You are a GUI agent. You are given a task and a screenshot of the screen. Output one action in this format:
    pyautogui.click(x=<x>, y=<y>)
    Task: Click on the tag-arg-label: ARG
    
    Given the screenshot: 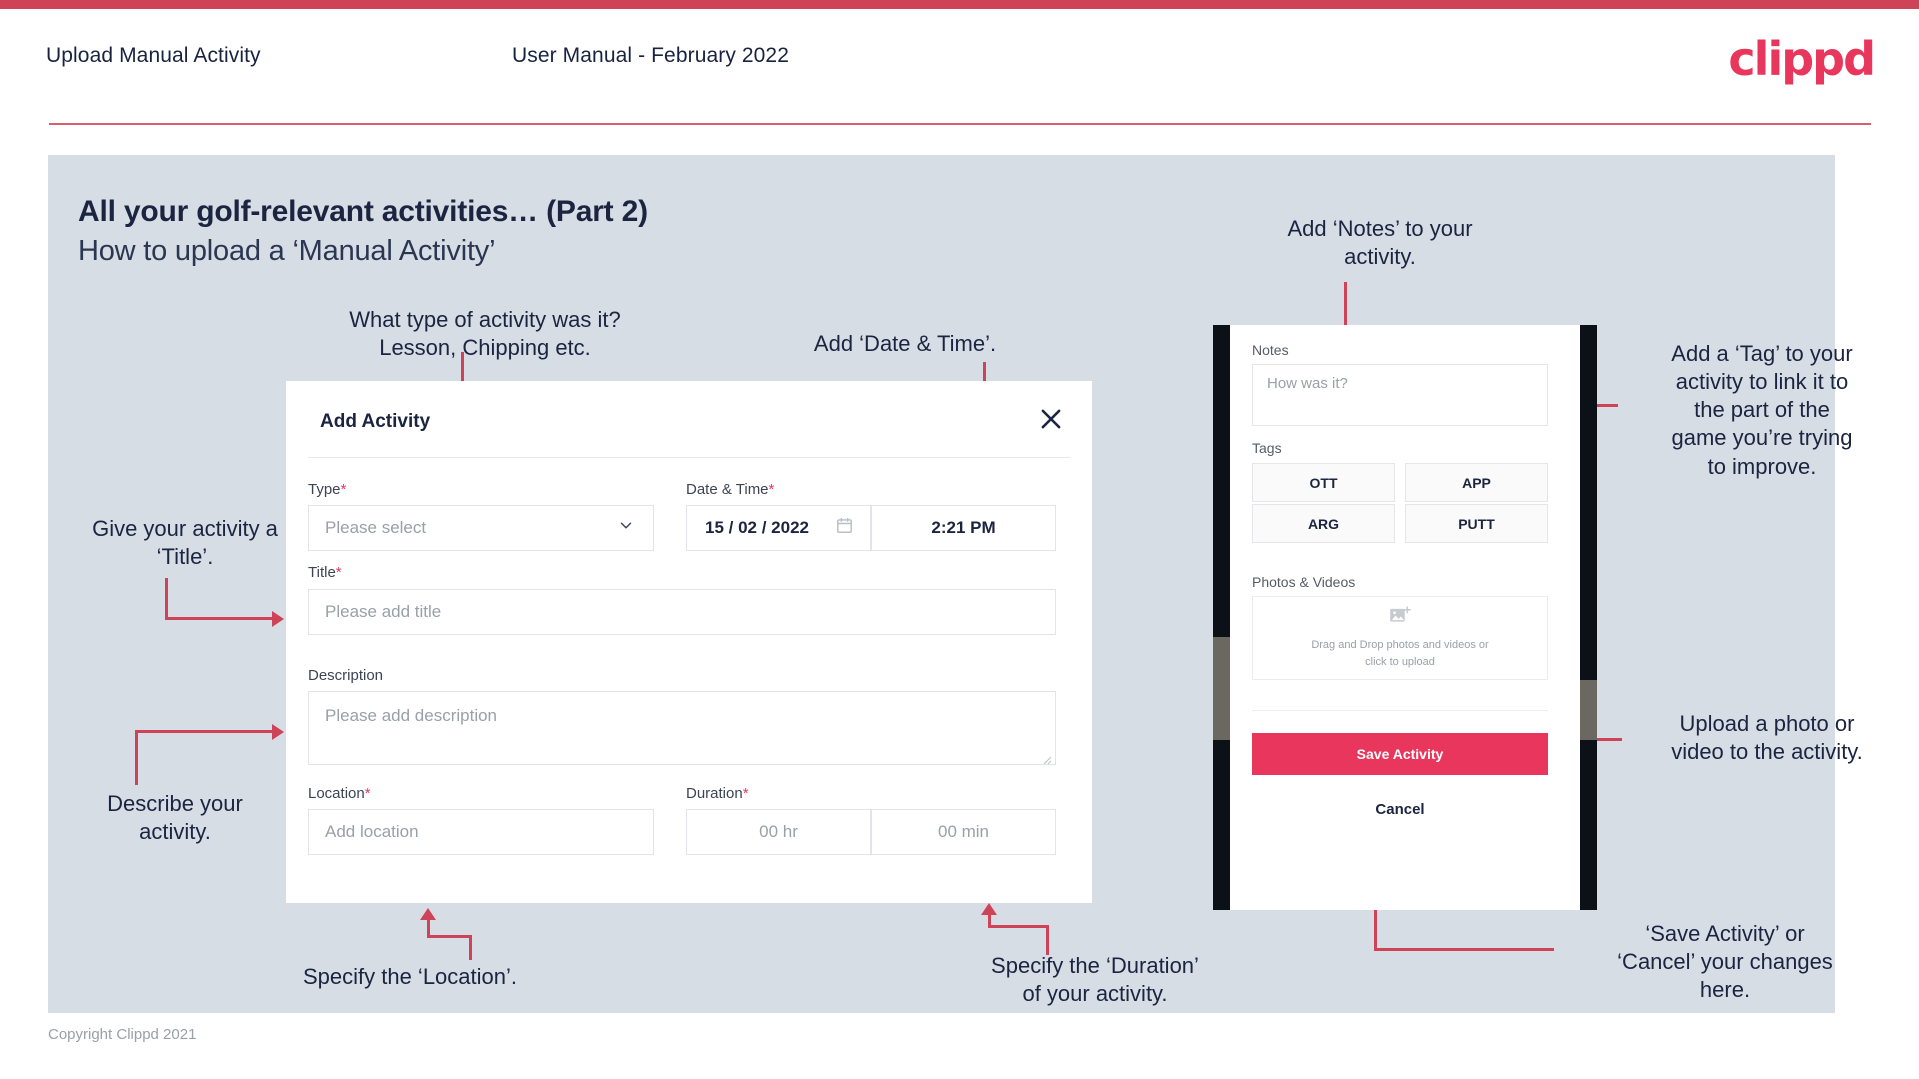 What is the action you would take?
    pyautogui.click(x=1323, y=523)
    